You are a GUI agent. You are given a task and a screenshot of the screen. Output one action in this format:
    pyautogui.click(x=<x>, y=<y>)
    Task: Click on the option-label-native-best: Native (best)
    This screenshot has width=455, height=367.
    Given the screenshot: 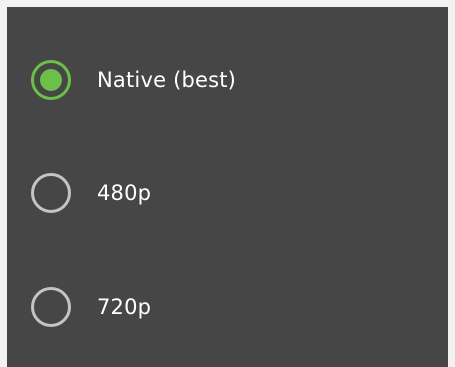 What is the action you would take?
    pyautogui.click(x=167, y=80)
    